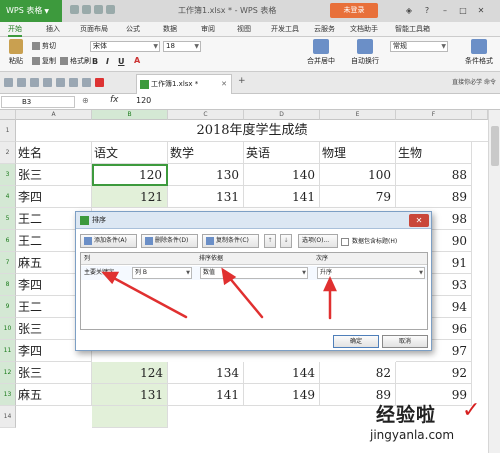  I want to click on underline-button: U, so click(121, 61).